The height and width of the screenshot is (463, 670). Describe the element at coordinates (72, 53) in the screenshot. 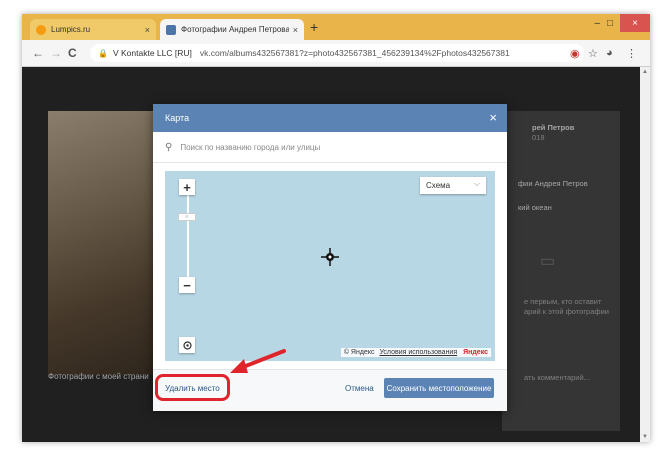

I see `reload-button: C` at that location.